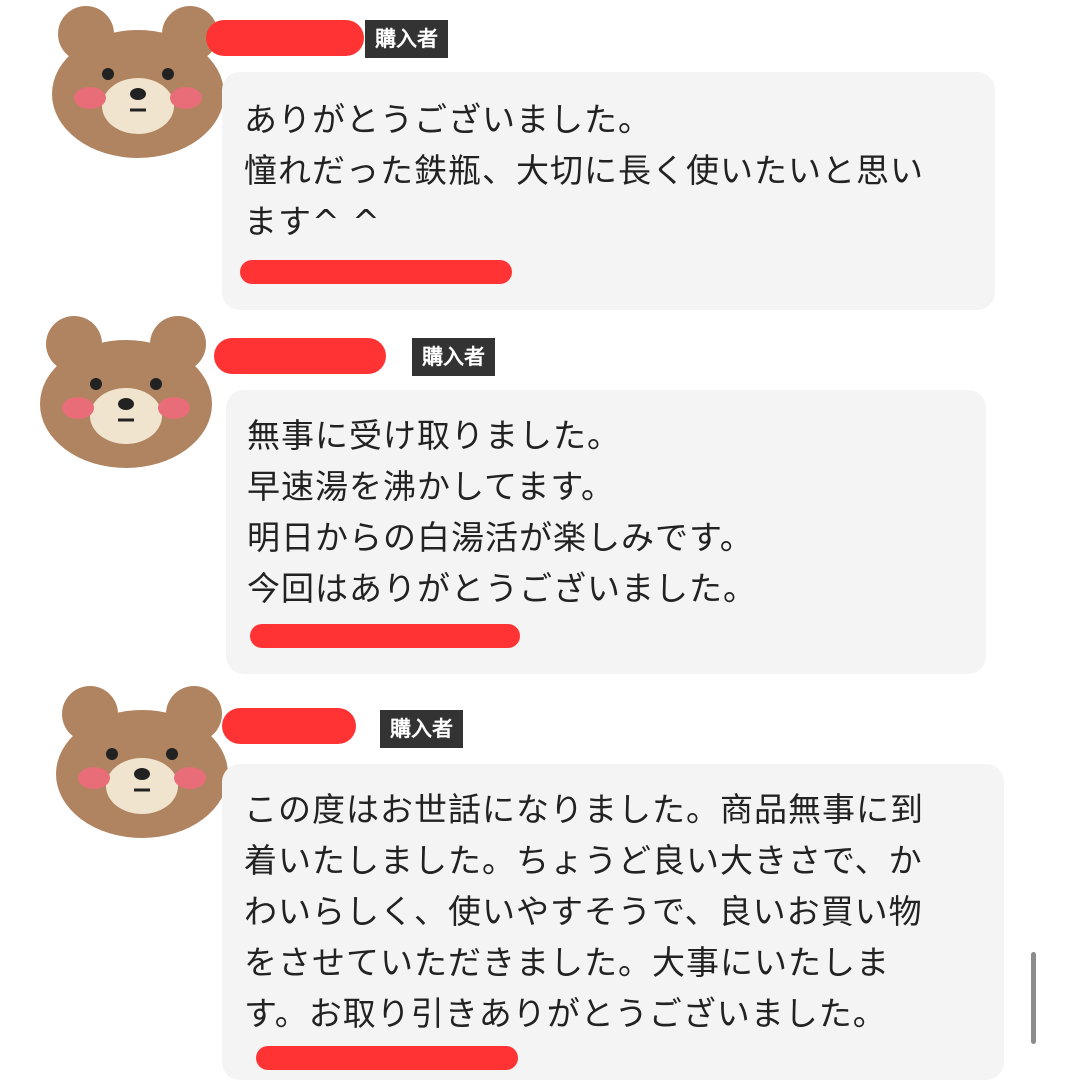  What do you see at coordinates (431, 486) in the screenshot?
I see `message-line: 早速湯を沸かしてます。` at bounding box center [431, 486].